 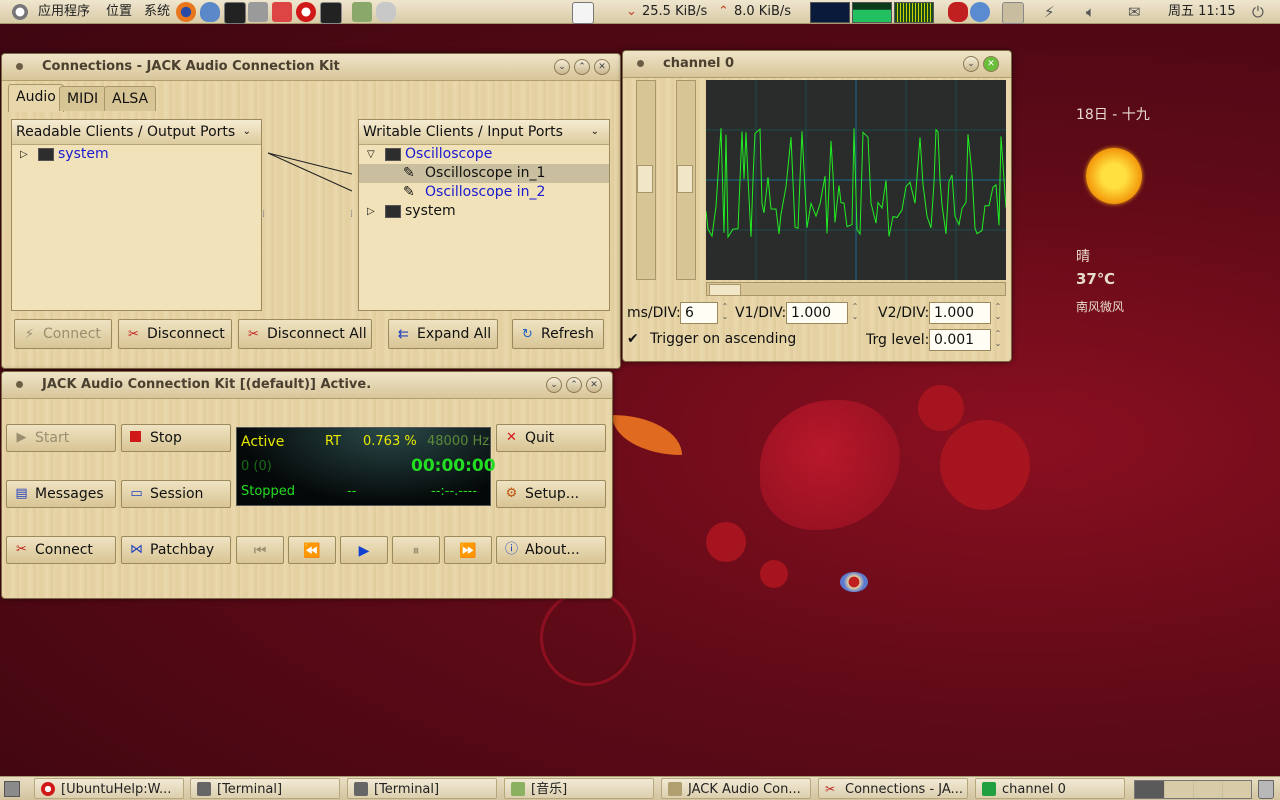 I want to click on v2-div-input: 1.000, so click(x=960, y=313).